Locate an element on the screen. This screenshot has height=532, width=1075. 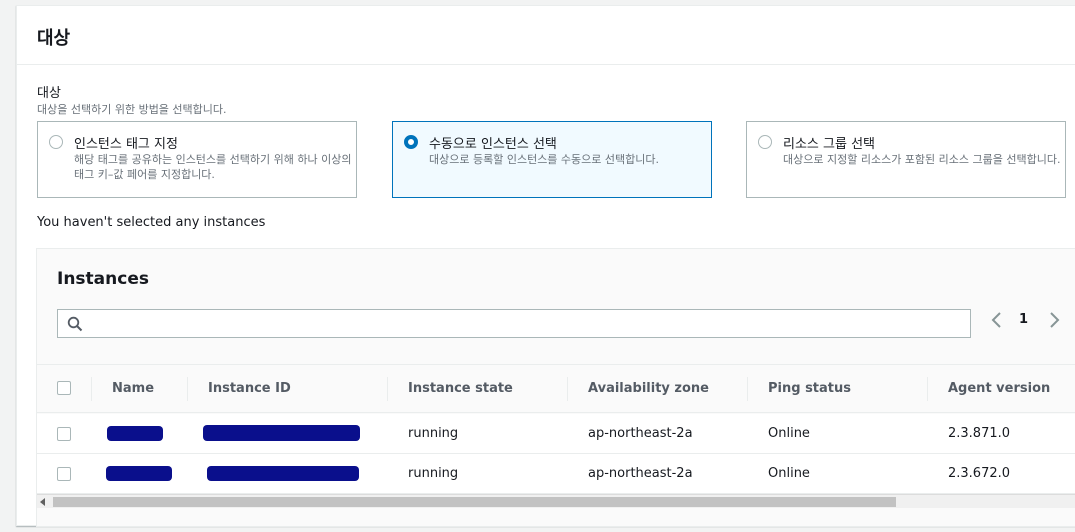
radio-button-resource-group is located at coordinates (765, 142).